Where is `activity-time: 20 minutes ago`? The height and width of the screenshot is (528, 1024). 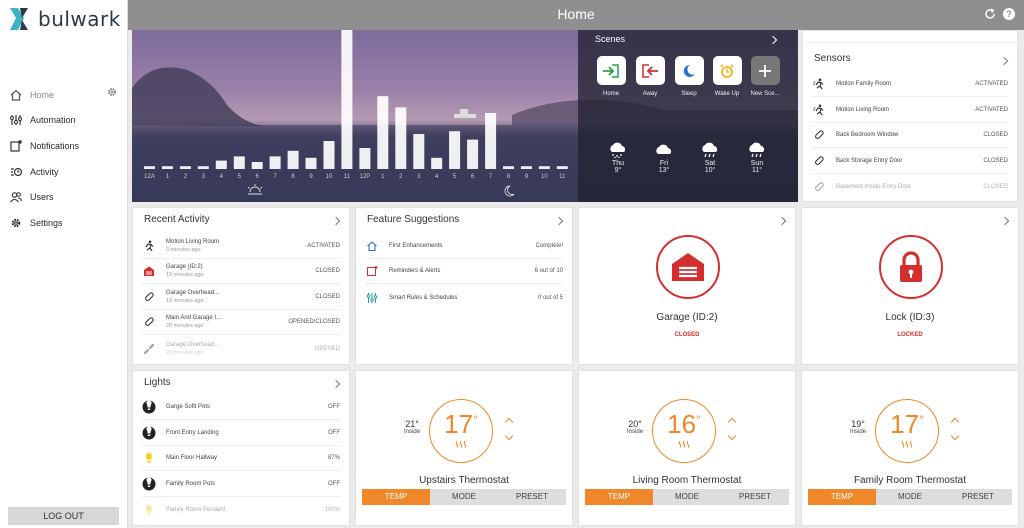
activity-time: 20 minutes ago is located at coordinates (185, 326).